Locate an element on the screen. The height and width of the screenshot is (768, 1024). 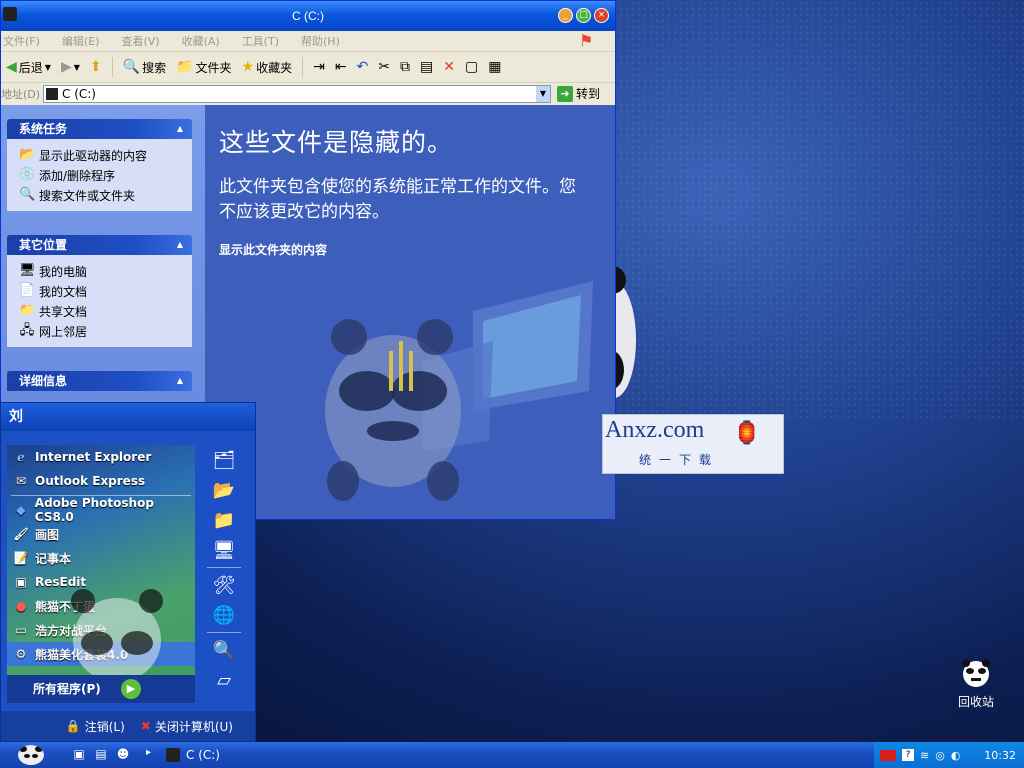
globe-icon: ◎ is located at coordinates (940, 755).